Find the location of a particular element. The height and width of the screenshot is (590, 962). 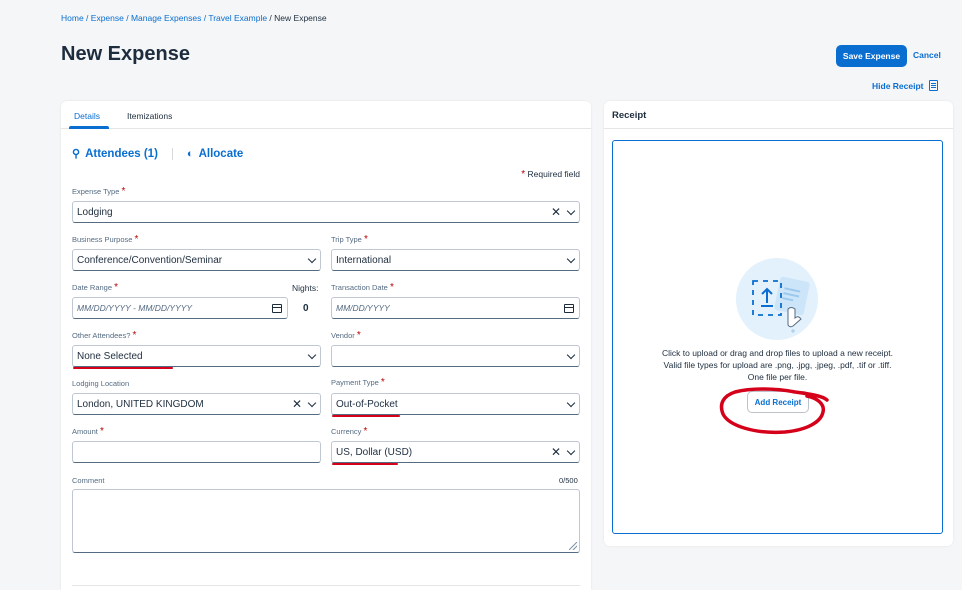

tab-bar: Details Itemizations is located at coordinates (326, 115).